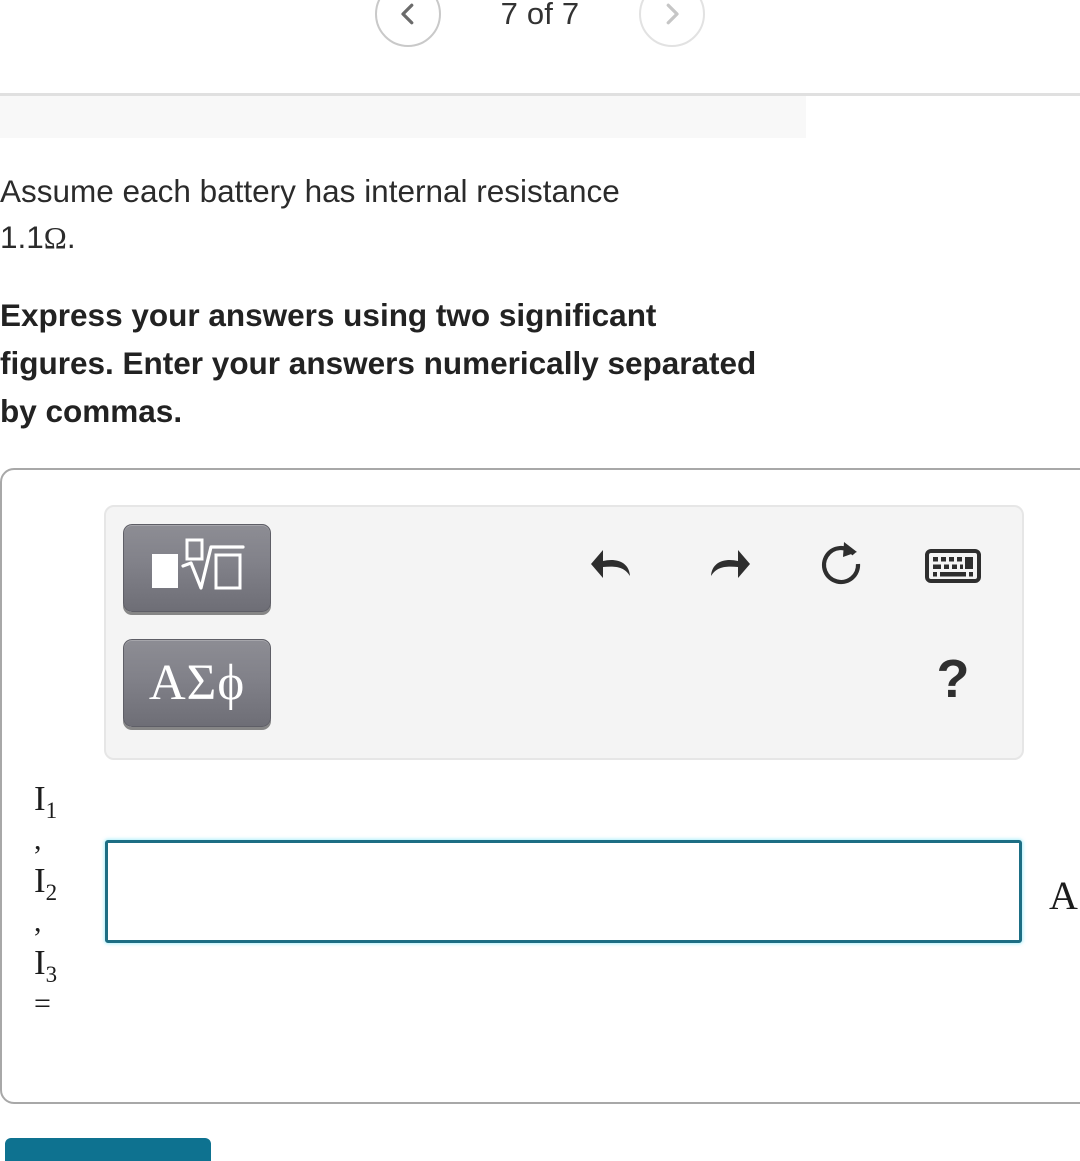  I want to click on help-icon: ?, so click(953, 679).